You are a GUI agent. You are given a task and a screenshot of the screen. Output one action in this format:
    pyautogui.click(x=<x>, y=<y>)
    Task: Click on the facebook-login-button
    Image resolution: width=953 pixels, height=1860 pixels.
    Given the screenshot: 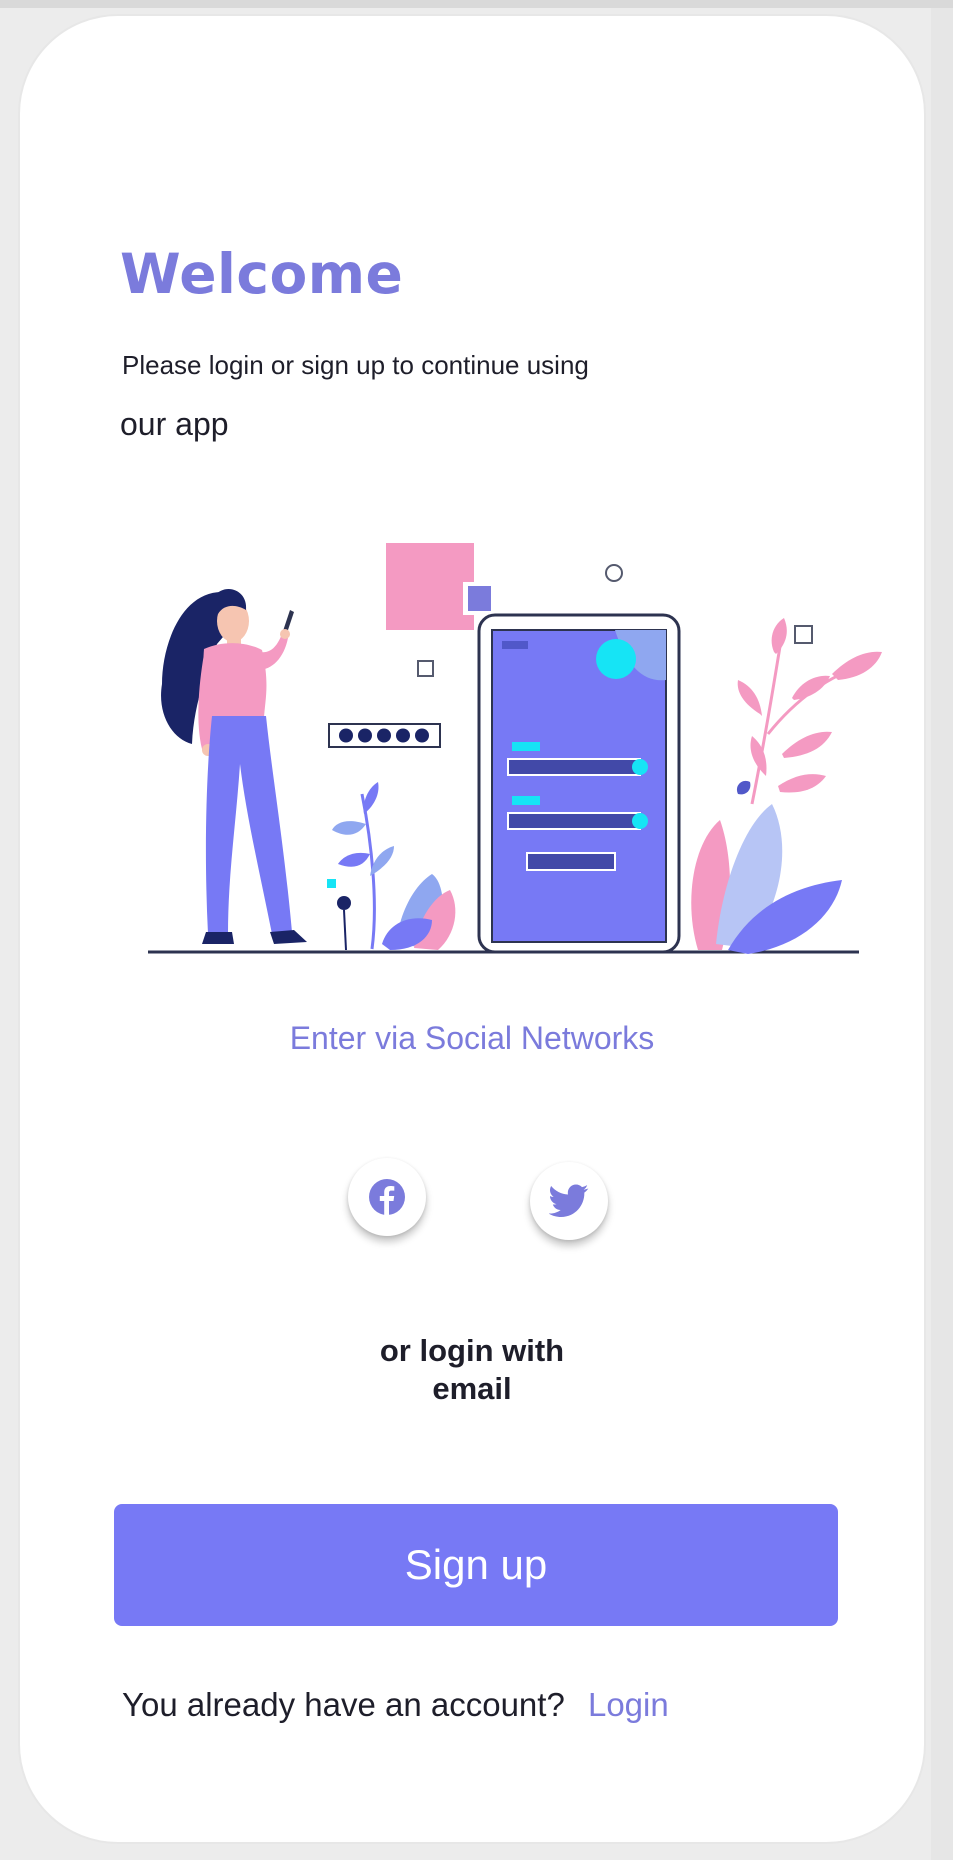 What is the action you would take?
    pyautogui.click(x=387, y=1197)
    